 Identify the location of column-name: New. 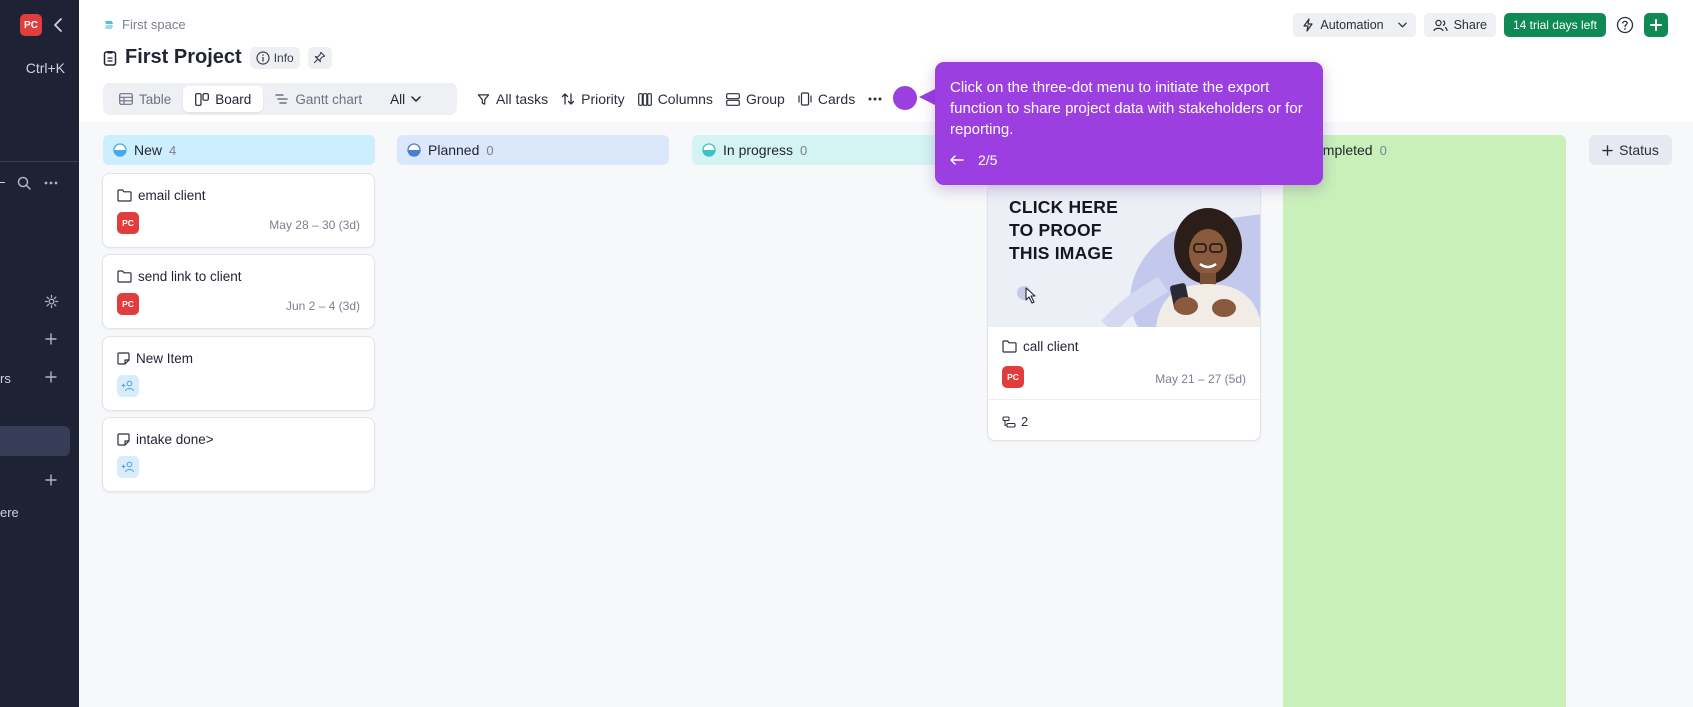
(148, 150).